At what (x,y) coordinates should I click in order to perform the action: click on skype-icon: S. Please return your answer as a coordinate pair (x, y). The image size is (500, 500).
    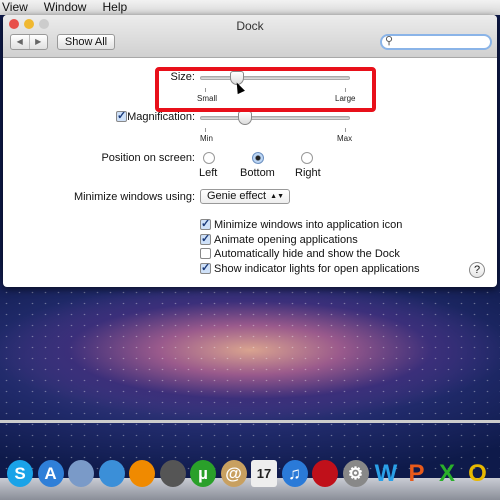
    Looking at the image, I should click on (20, 473).